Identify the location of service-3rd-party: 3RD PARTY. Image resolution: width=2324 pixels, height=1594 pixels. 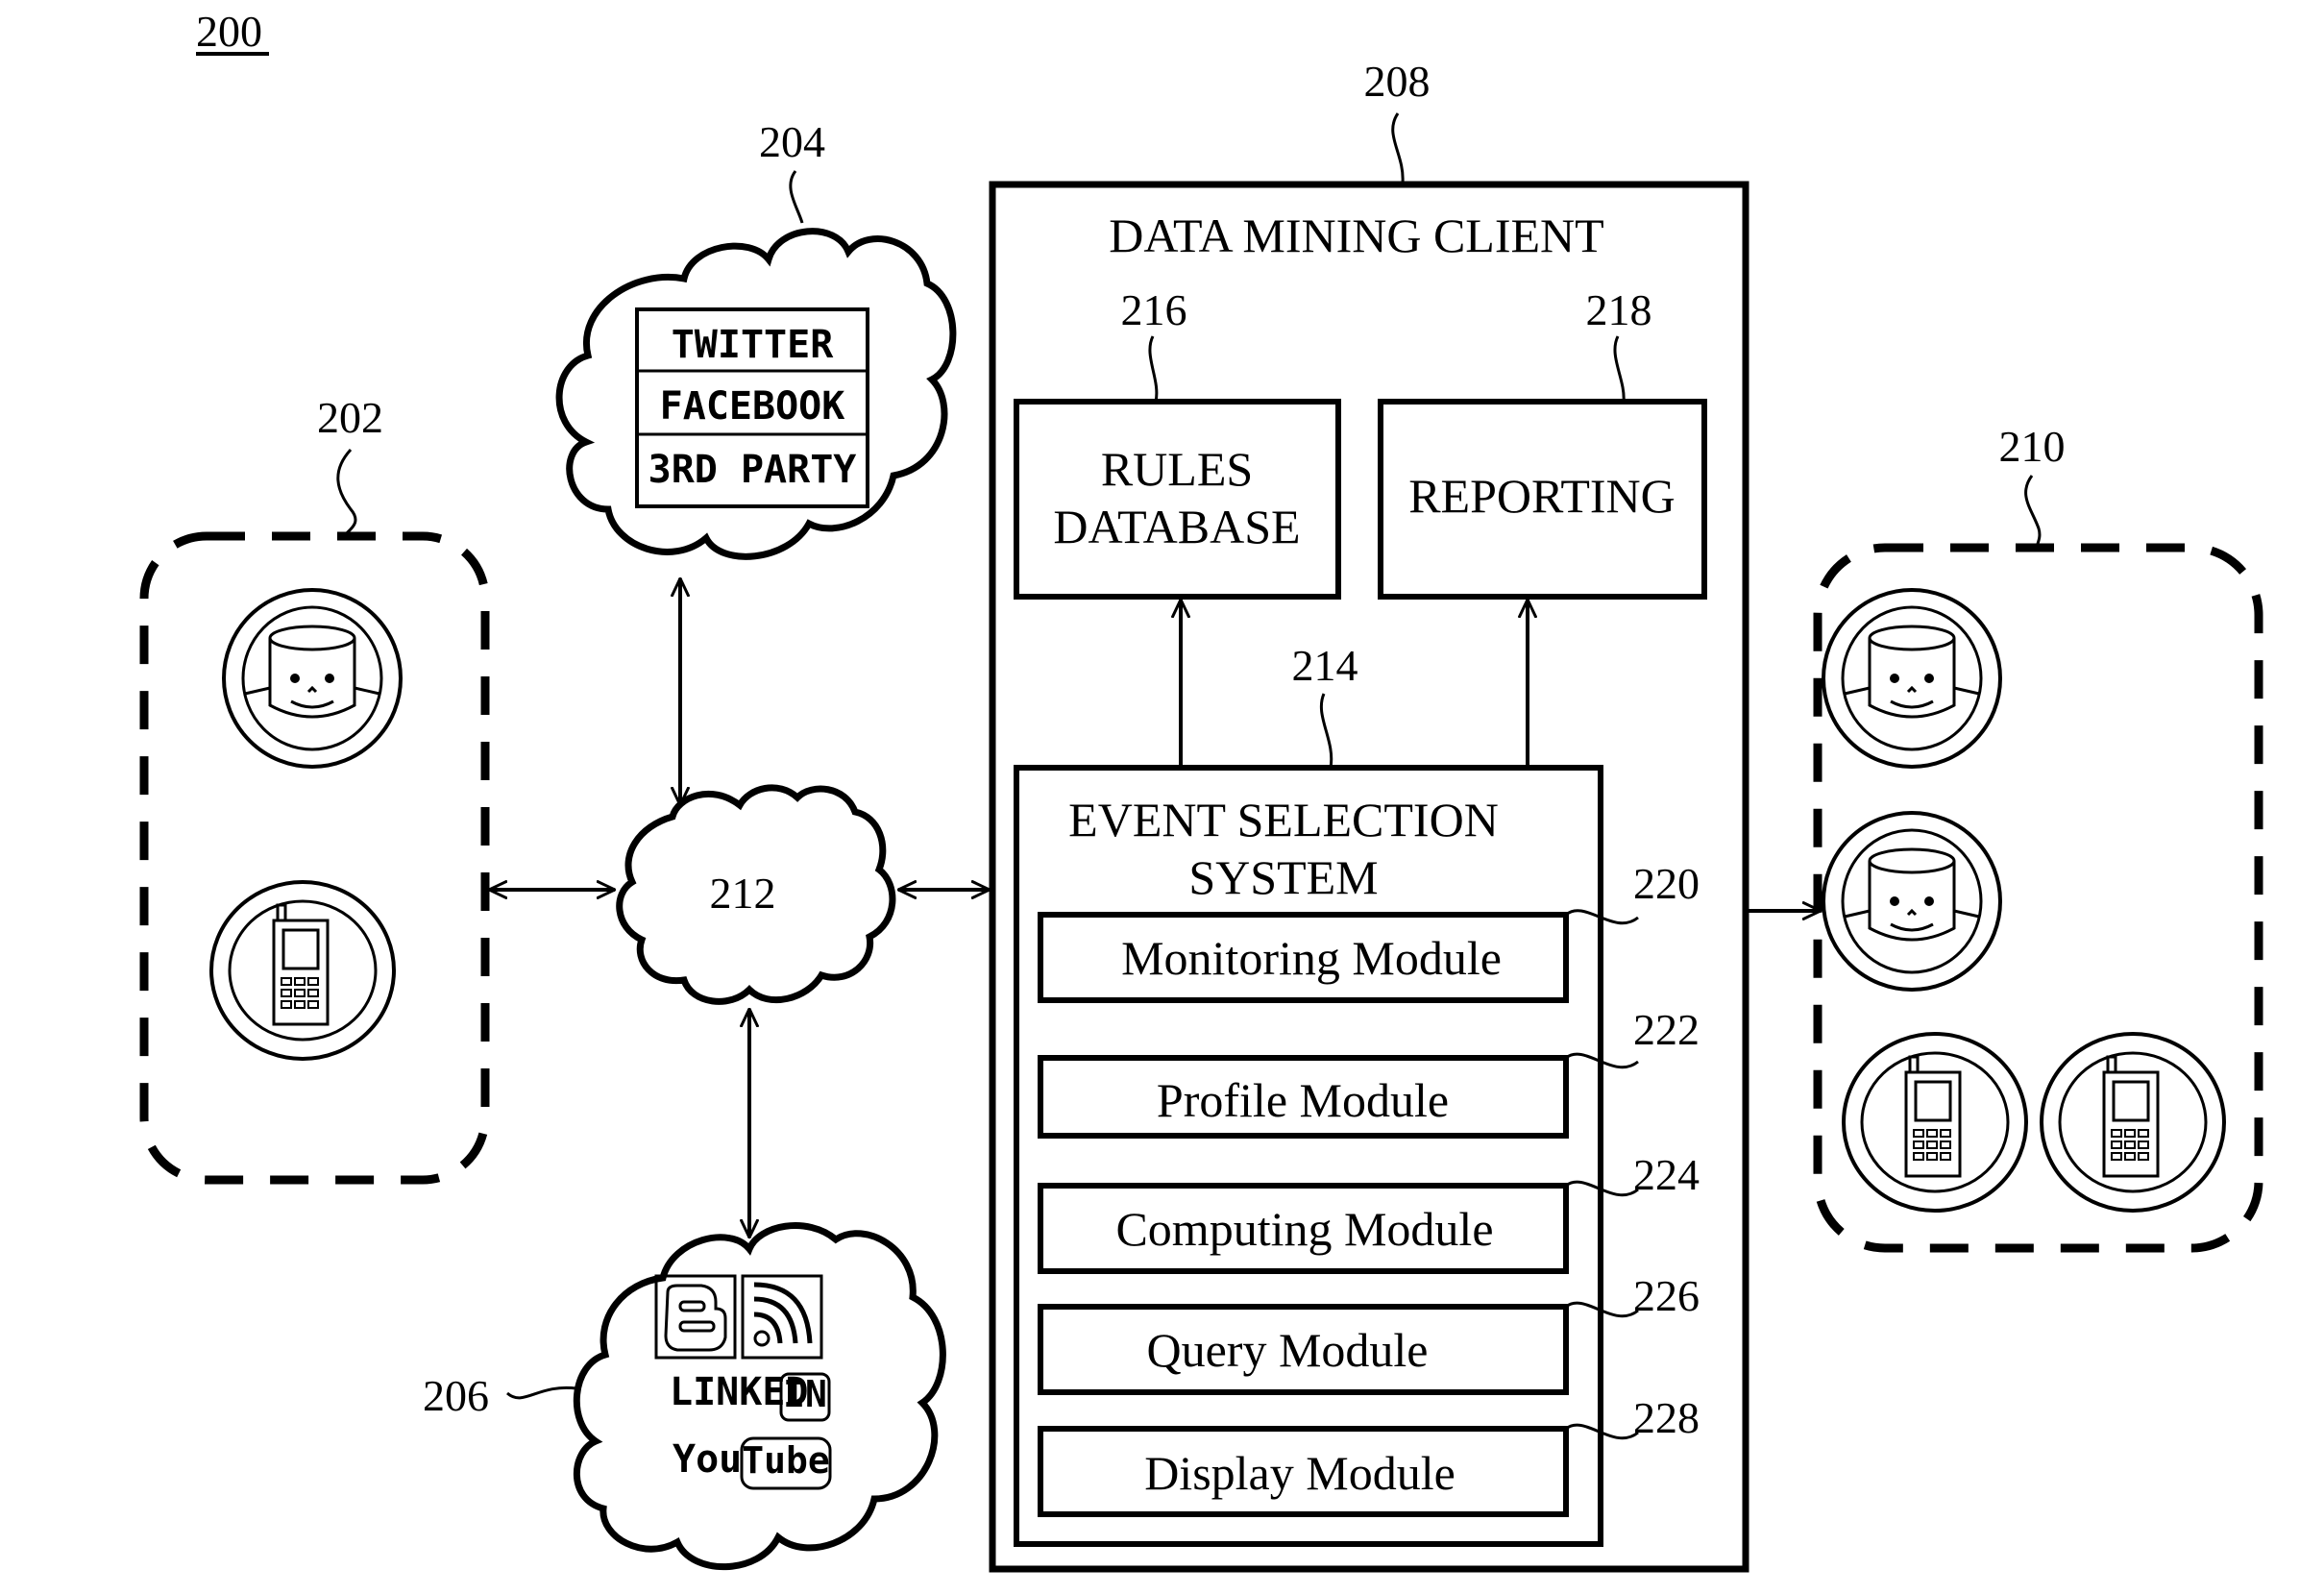
(752, 470).